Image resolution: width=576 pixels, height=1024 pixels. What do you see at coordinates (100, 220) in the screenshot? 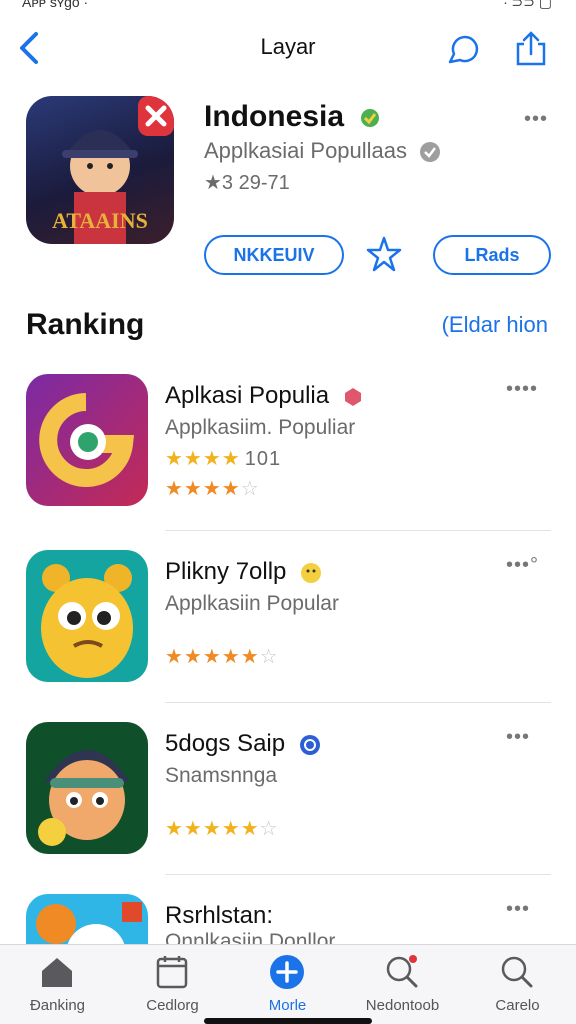
I see `featured-app-icon-text: ATAAINS` at bounding box center [100, 220].